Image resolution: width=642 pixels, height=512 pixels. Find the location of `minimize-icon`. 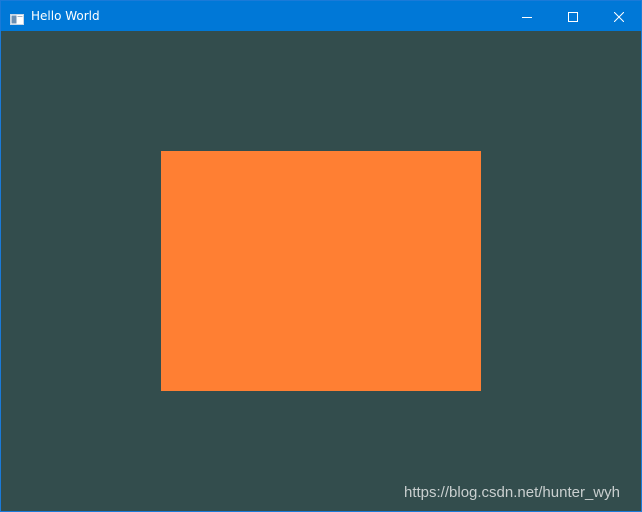

minimize-icon is located at coordinates (527, 16).